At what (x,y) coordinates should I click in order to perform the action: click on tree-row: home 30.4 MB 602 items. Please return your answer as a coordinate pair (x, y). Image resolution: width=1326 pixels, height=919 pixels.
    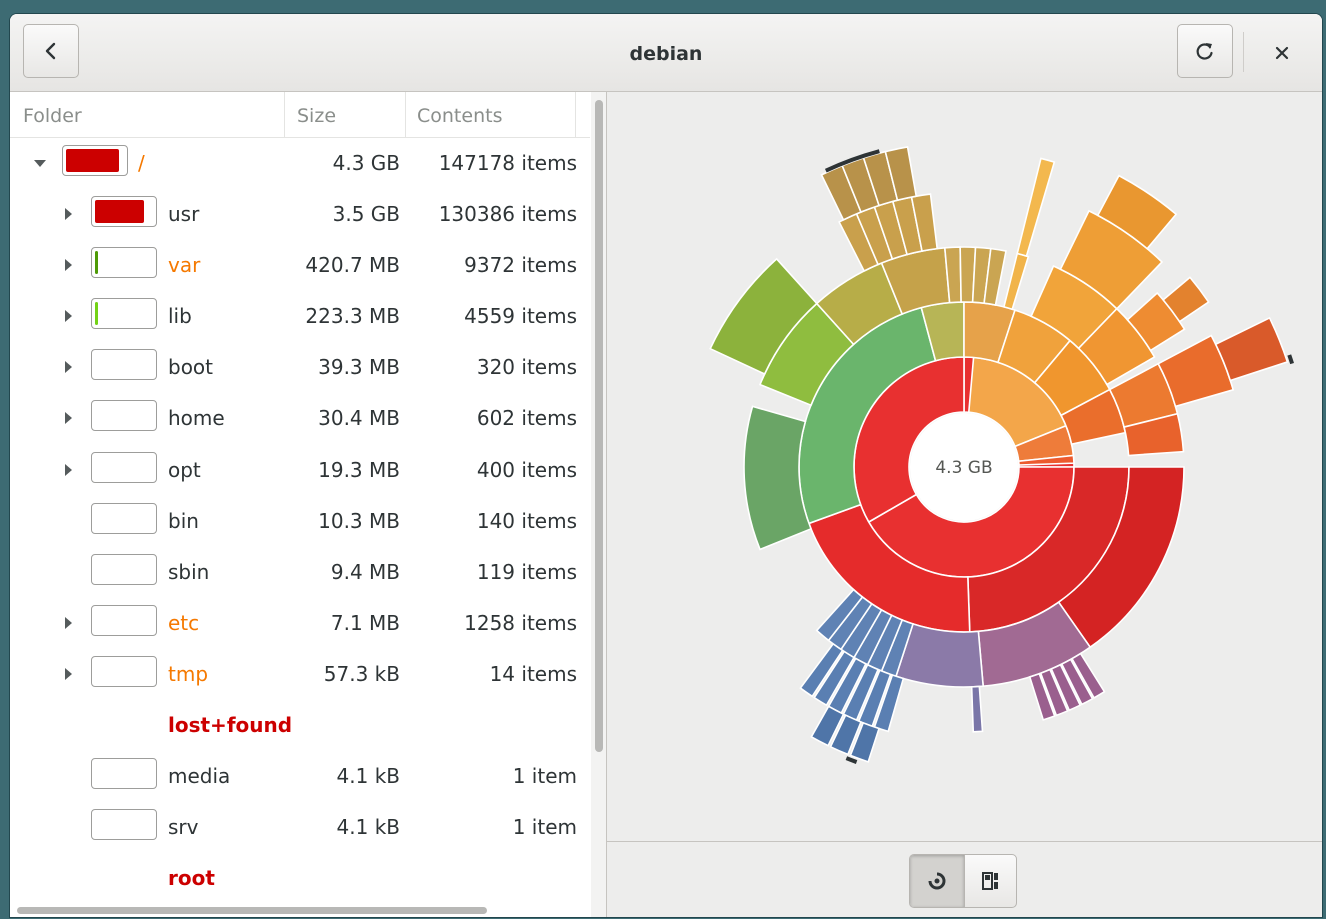
    Looking at the image, I should click on (300, 418).